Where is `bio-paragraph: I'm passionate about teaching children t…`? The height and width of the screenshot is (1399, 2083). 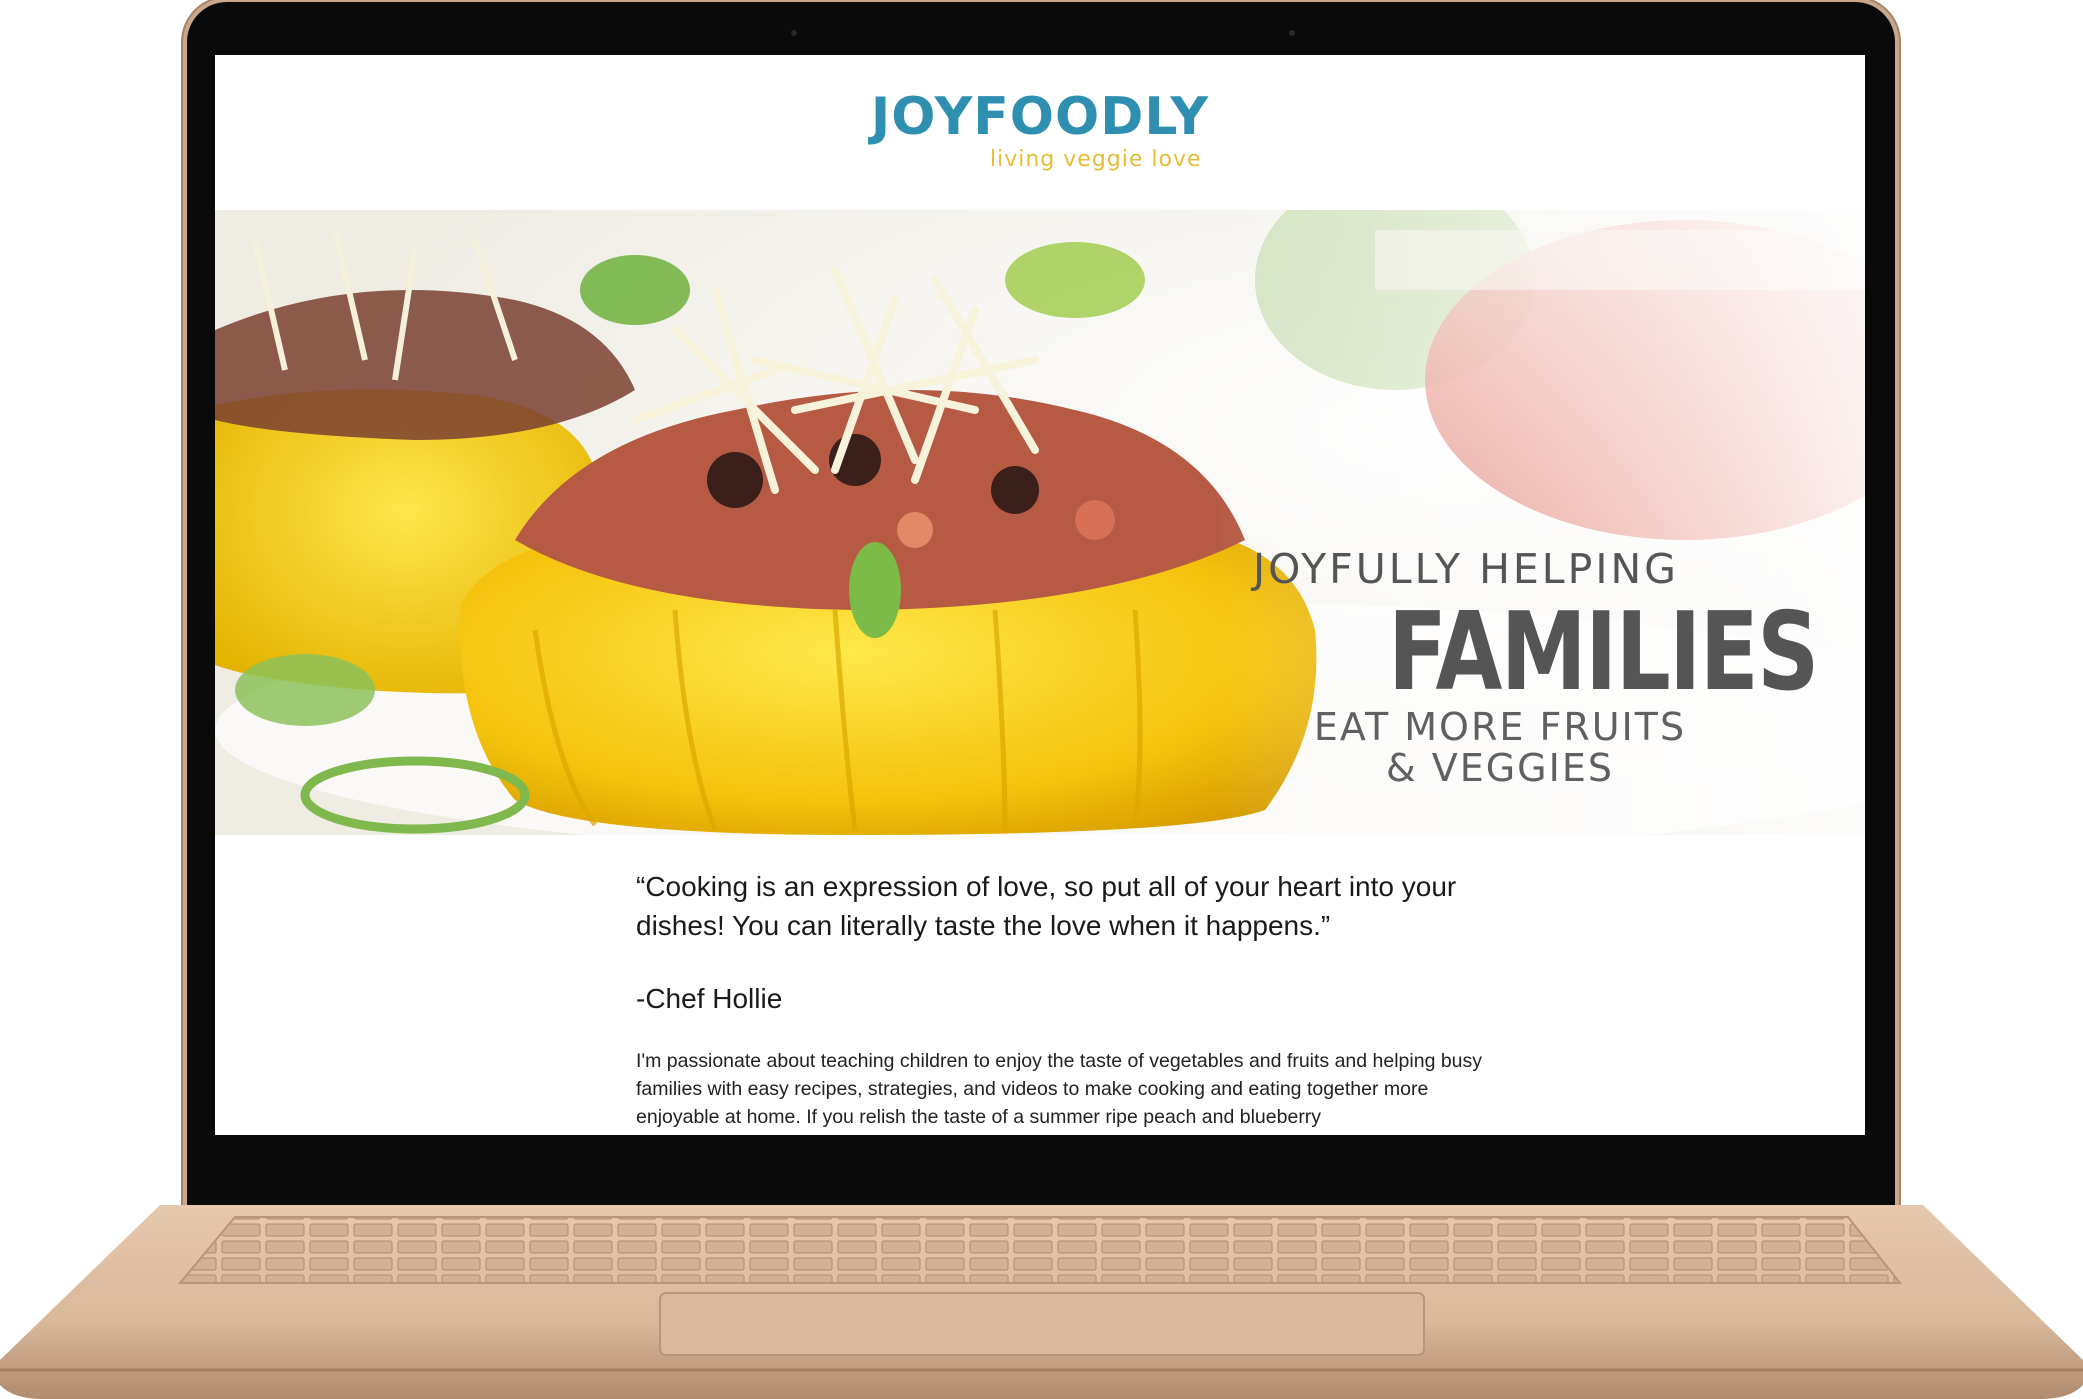 bio-paragraph: I'm passionate about teaching children t… is located at coordinates (1059, 1089).